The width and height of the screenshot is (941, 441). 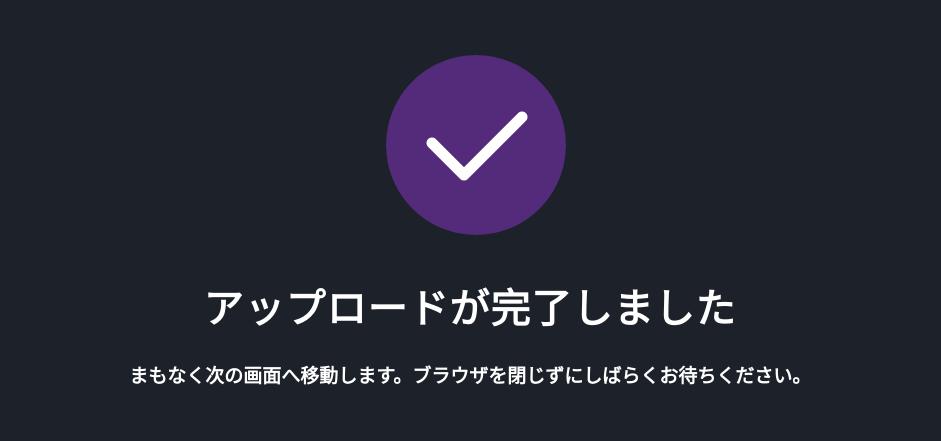 I want to click on success-check-circle, so click(x=476, y=145).